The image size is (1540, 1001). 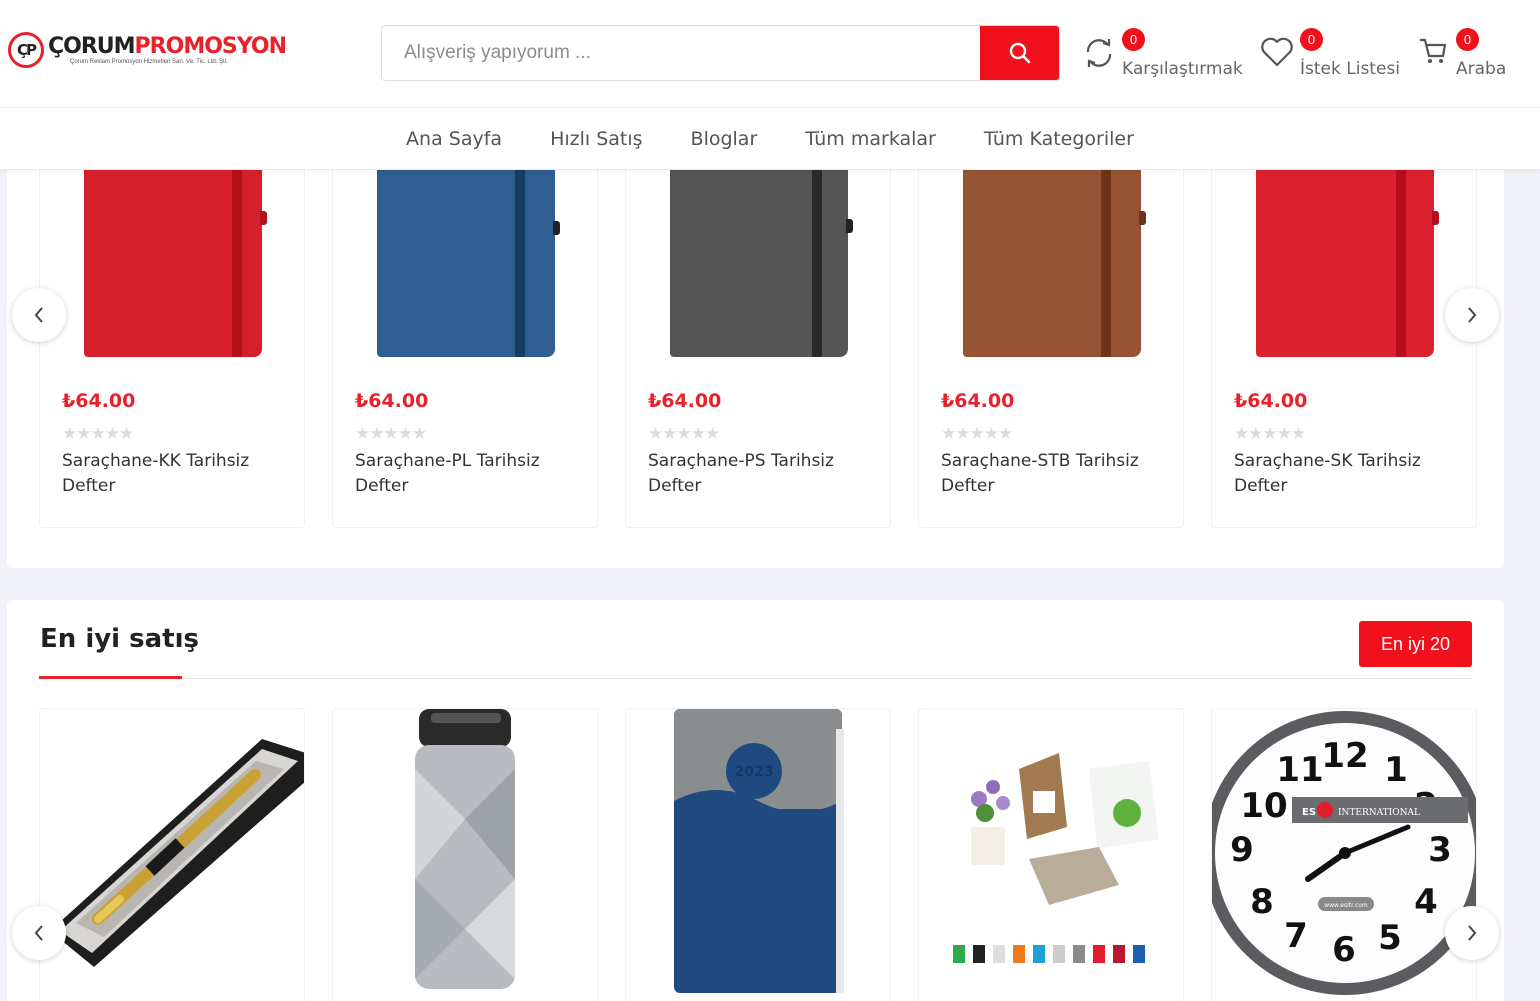 What do you see at coordinates (1059, 139) in the screenshot?
I see `nav-item-all-categories: Tüm Kategoriler` at bounding box center [1059, 139].